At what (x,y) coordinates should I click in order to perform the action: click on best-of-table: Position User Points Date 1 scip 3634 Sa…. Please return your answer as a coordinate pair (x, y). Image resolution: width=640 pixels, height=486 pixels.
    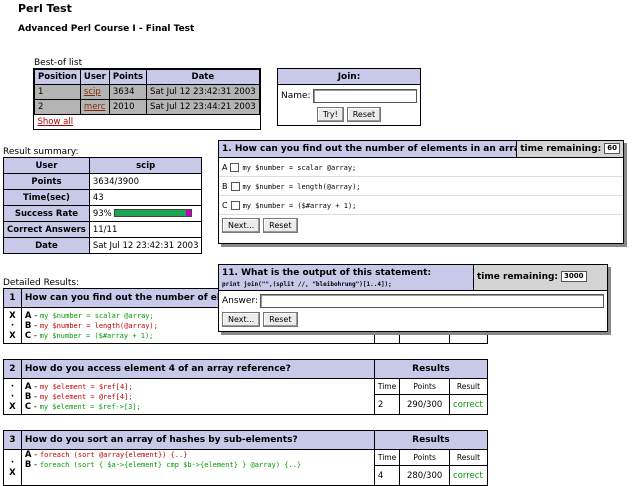
    Looking at the image, I should click on (147, 99).